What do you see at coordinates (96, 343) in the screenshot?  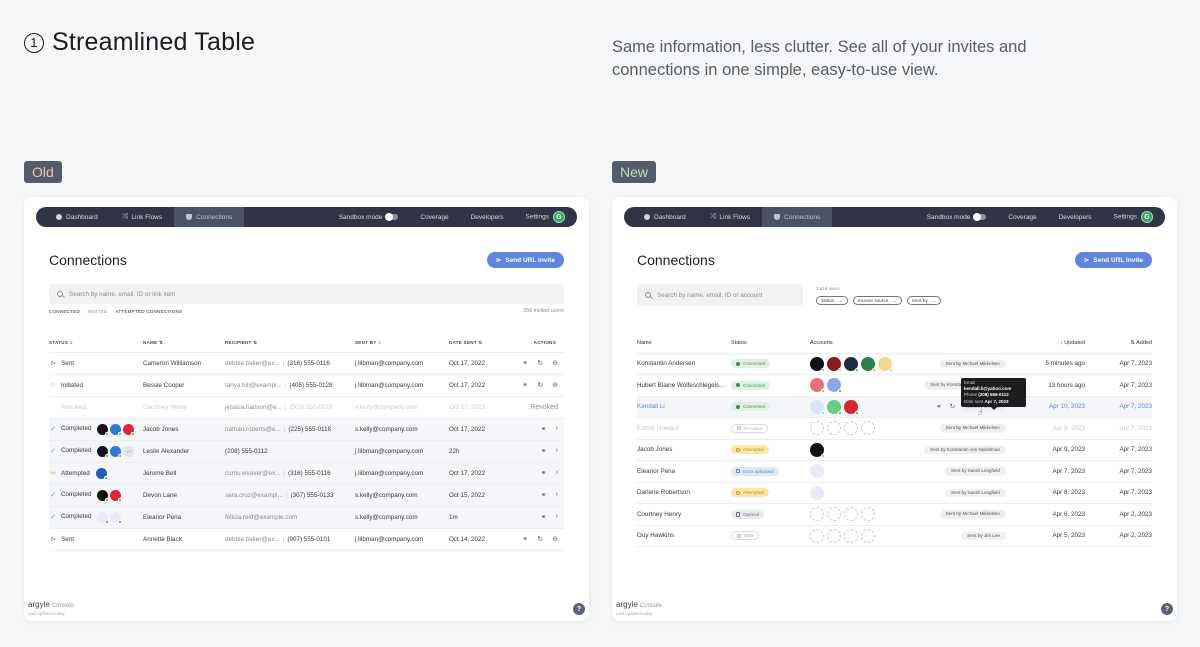 I see `col-status: STATUS ≡` at bounding box center [96, 343].